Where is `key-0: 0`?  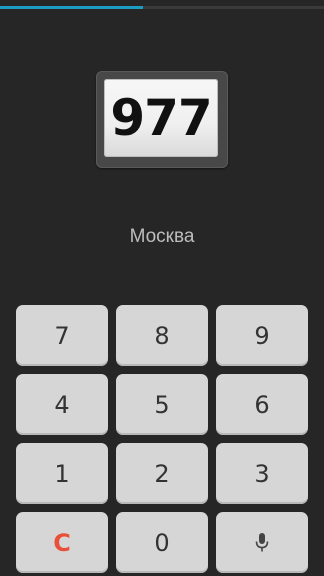 key-0: 0 is located at coordinates (162, 542).